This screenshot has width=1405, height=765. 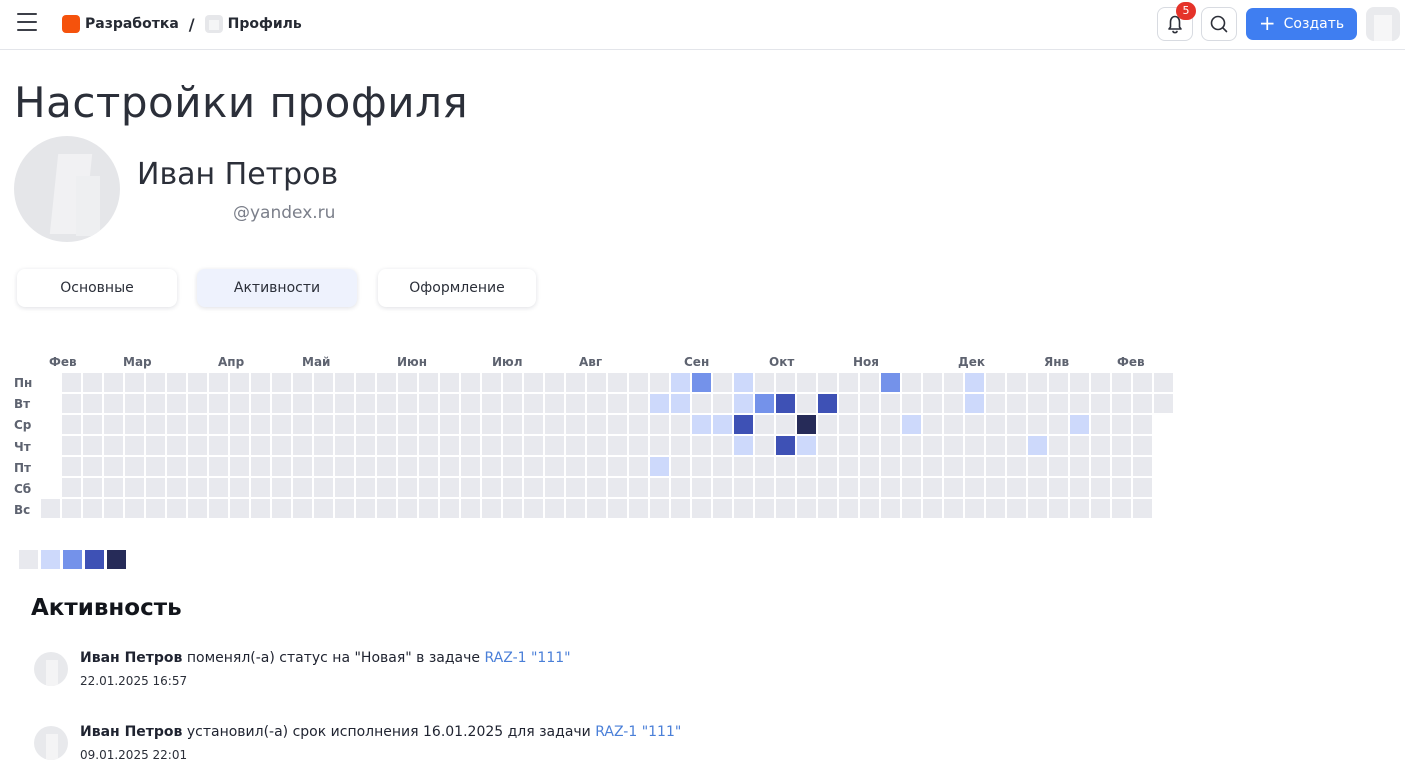 I want to click on search-button, so click(x=1219, y=24).